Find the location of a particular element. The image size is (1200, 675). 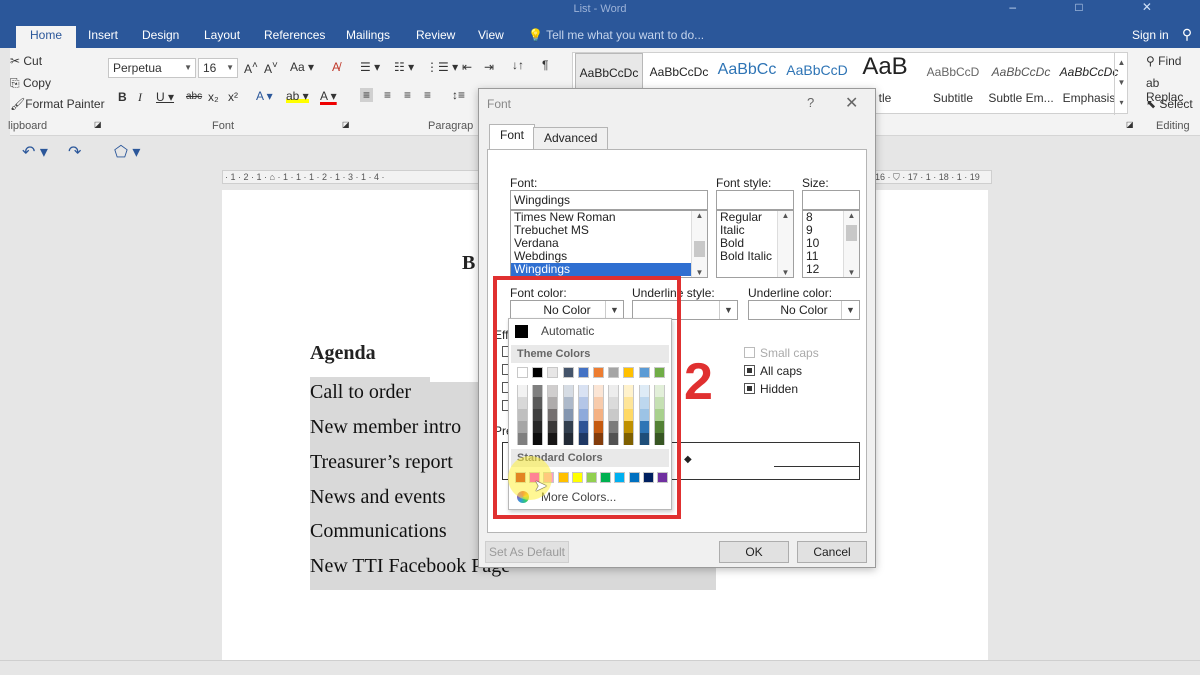

tab-mailings: Mailings is located at coordinates (368, 37).